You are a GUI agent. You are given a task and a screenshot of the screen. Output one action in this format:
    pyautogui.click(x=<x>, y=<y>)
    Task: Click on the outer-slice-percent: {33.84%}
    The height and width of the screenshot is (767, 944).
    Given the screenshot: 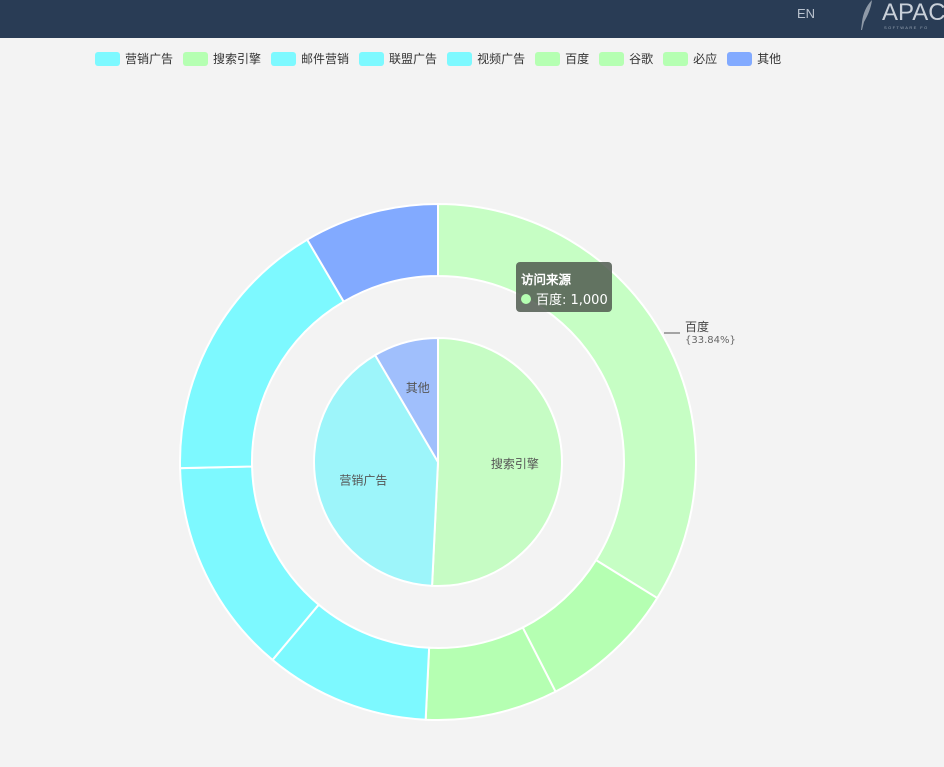 What is the action you would take?
    pyautogui.click(x=710, y=340)
    